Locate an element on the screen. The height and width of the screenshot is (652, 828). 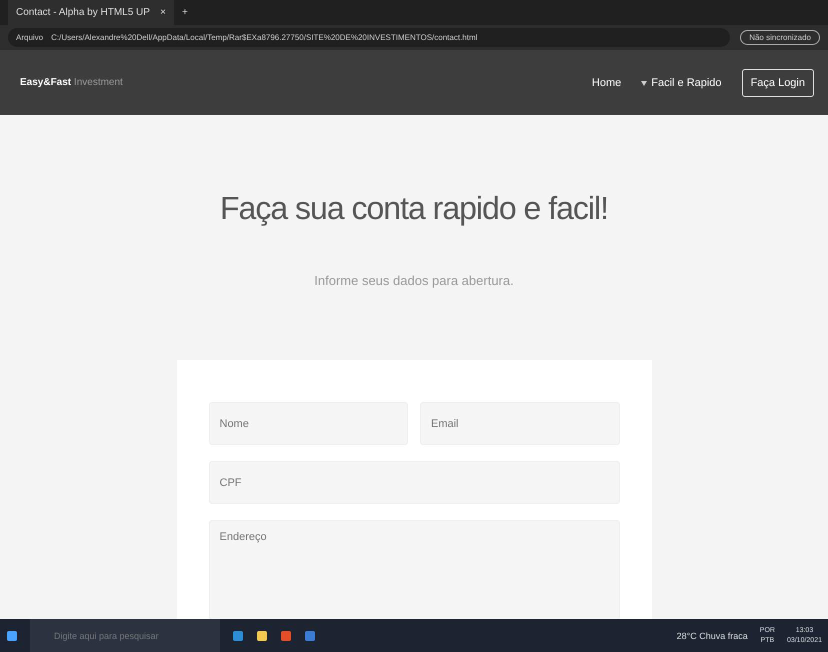
input-field: Endereço is located at coordinates (414, 569).